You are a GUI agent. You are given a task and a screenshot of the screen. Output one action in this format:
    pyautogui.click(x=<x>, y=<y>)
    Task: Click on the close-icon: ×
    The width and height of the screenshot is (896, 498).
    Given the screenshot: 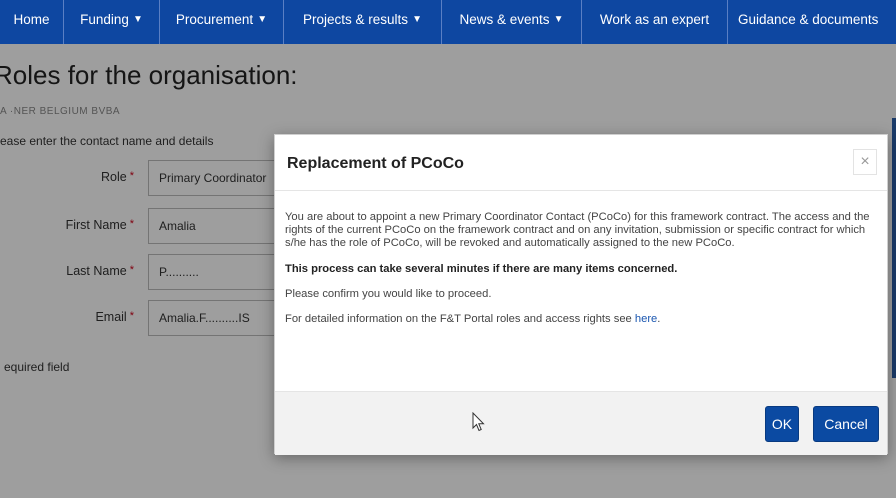 What is the action you would take?
    pyautogui.click(x=865, y=162)
    